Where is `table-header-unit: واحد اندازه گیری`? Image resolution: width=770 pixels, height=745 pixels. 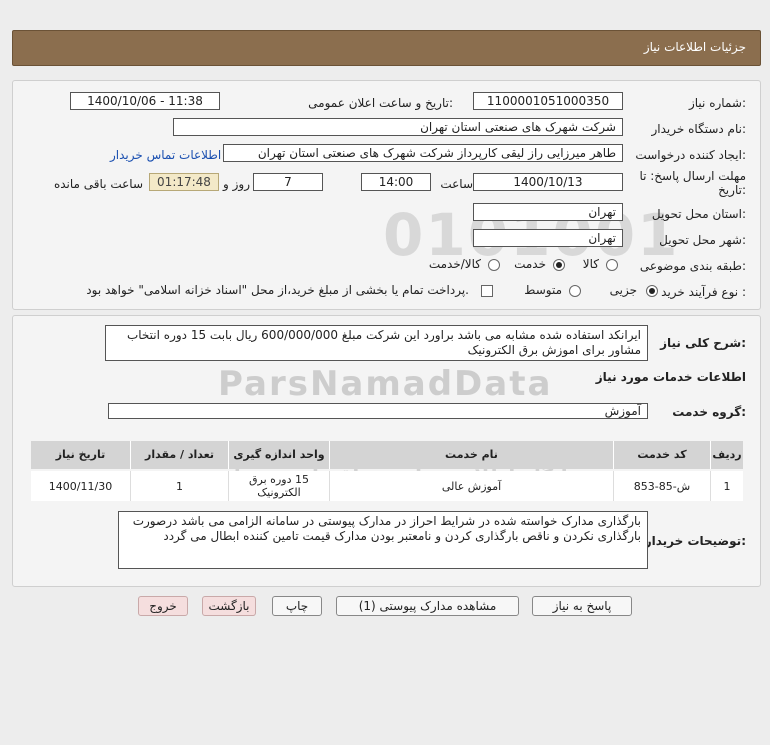
table-header-unit: واحد اندازه گیری is located at coordinates (279, 455).